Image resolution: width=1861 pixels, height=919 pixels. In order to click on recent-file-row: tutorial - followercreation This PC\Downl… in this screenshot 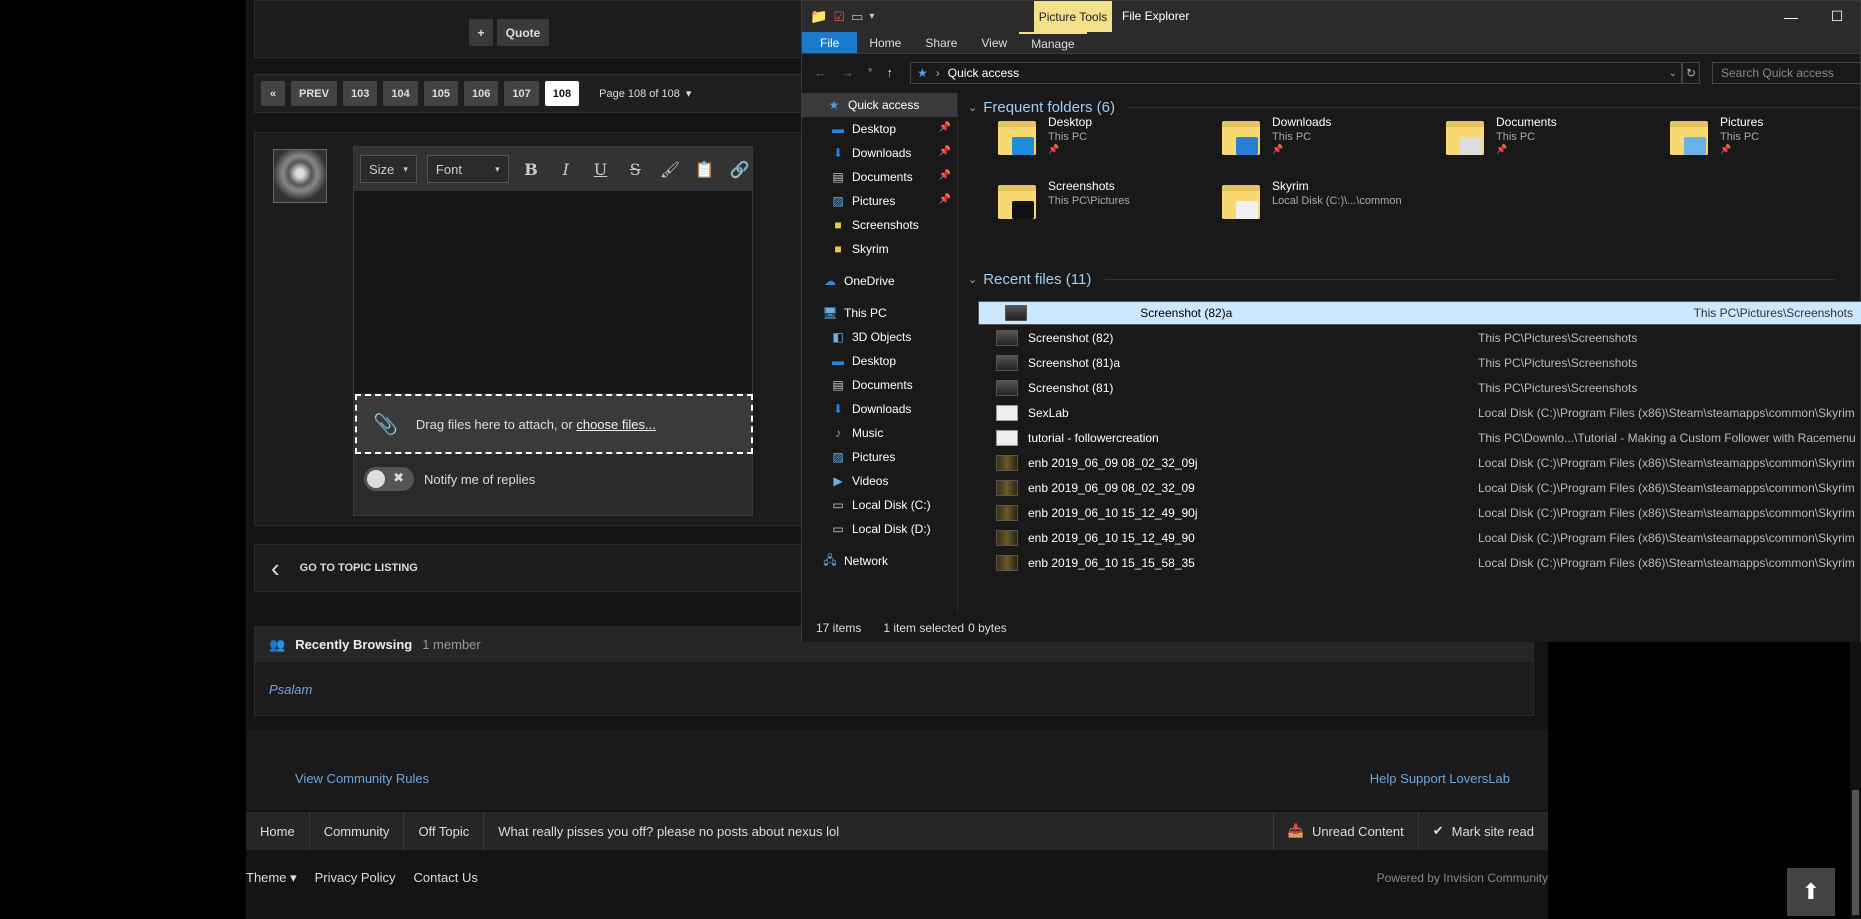, I will do `click(1419, 438)`.